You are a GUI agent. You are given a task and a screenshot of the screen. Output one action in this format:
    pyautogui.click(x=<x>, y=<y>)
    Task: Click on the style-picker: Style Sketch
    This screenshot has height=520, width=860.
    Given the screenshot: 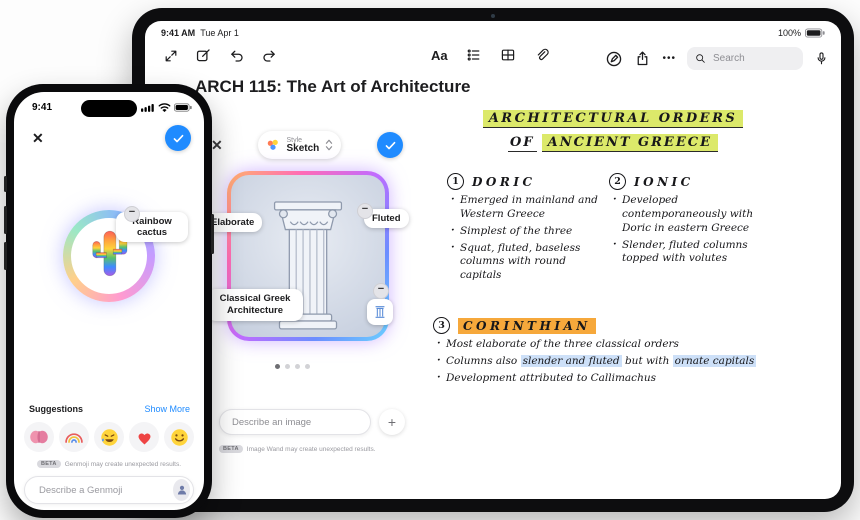 What is the action you would take?
    pyautogui.click(x=300, y=145)
    